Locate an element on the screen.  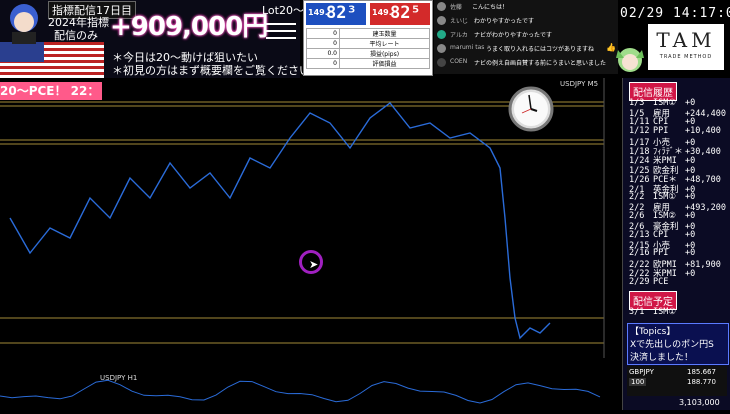
sub-price-series is located at coordinates (300, 391).